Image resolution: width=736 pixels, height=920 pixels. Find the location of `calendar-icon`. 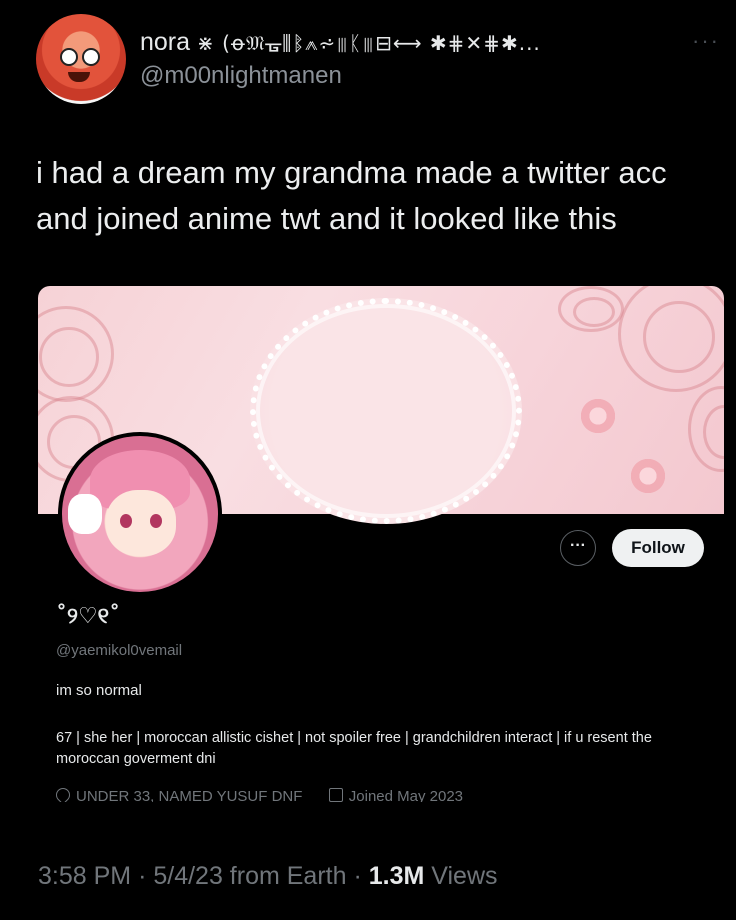

calendar-icon is located at coordinates (335, 795).